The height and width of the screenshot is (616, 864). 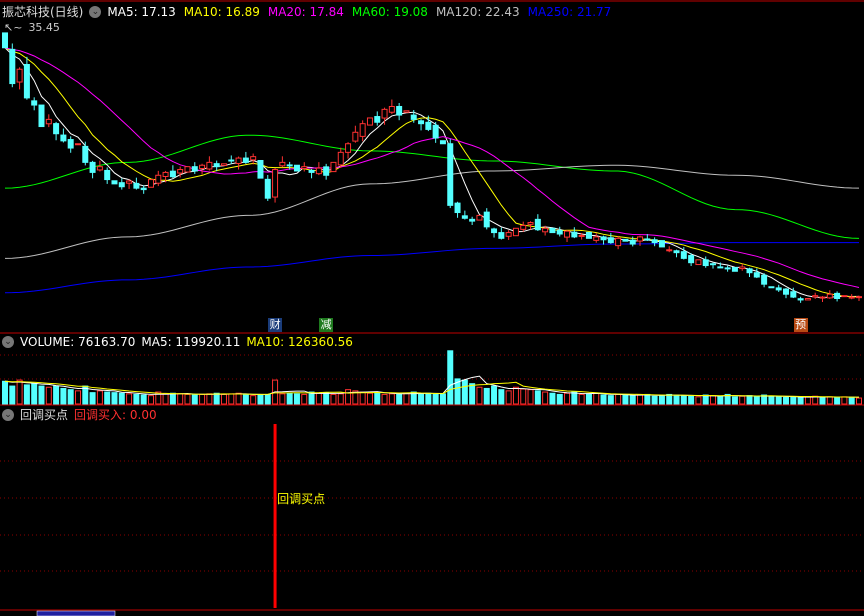 What do you see at coordinates (477, 11) in the screenshot?
I see `ma-label-4: MA120: 22.43` at bounding box center [477, 11].